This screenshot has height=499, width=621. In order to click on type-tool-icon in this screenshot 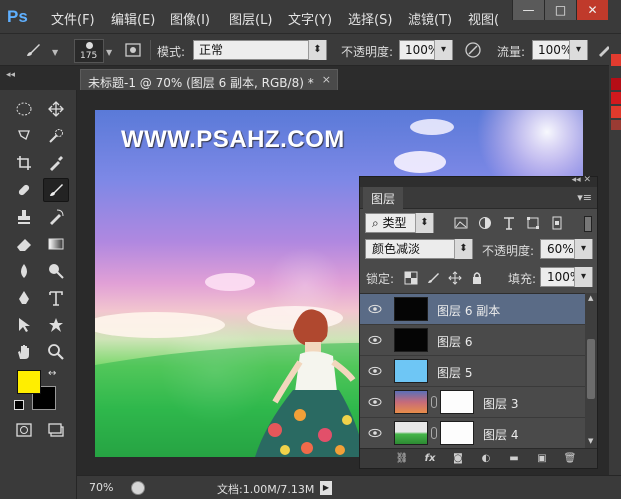, I will do `click(56, 298)`.